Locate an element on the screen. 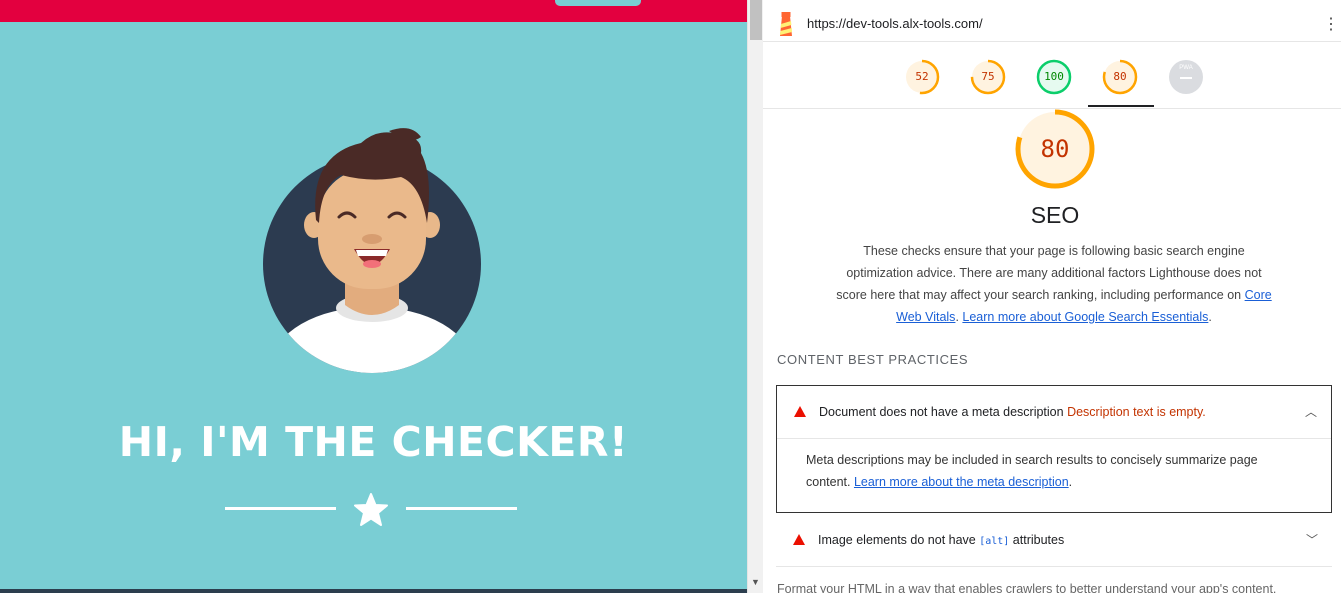 This screenshot has height=593, width=1341. report-url: https://dev-tools.alx-tools.com/ is located at coordinates (895, 23).